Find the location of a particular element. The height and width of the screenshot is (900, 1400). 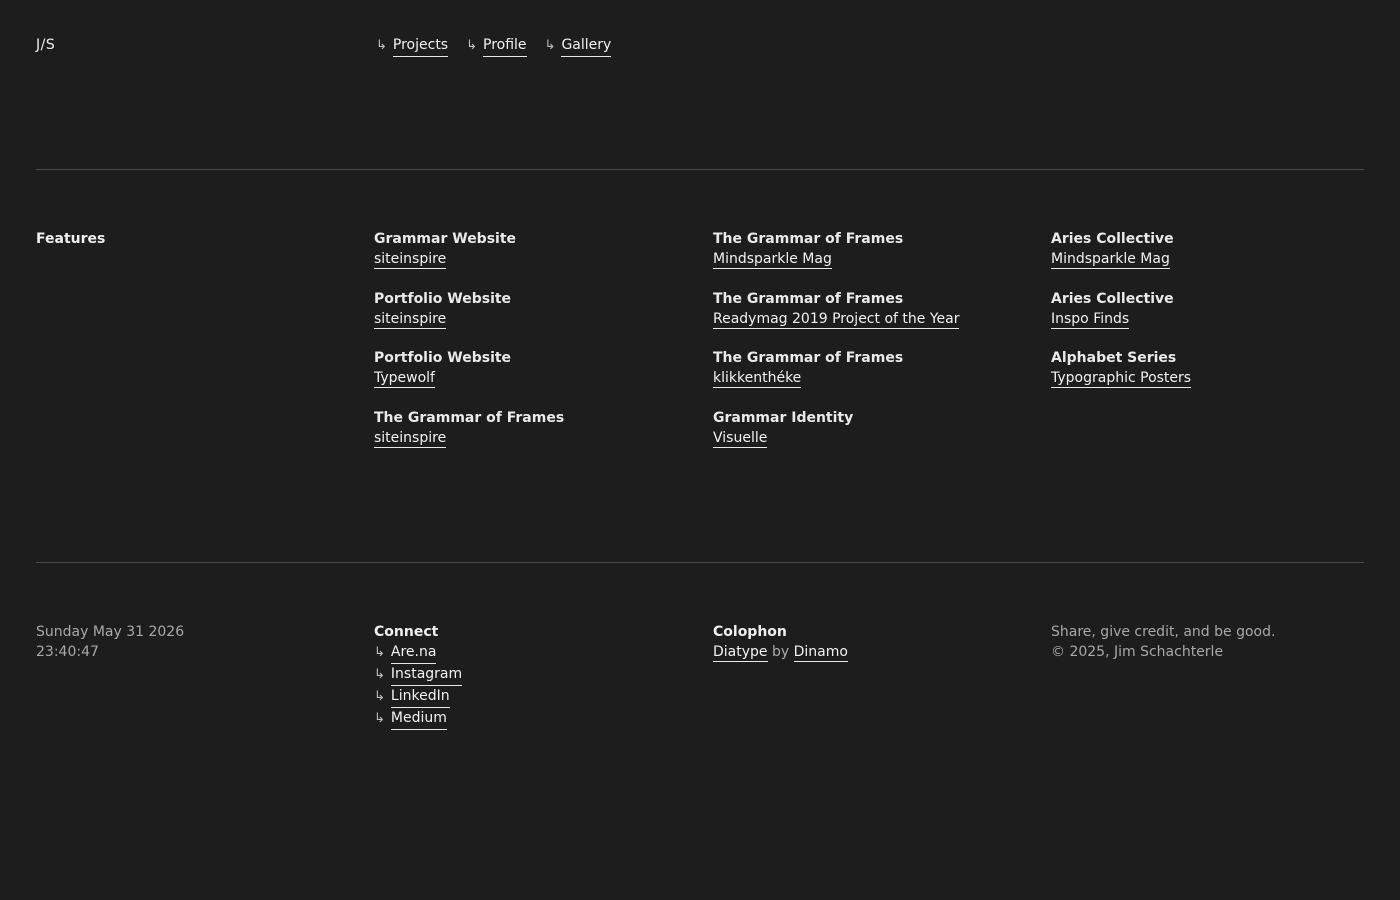

feature-title: Grammar Website is located at coordinates (445, 239).